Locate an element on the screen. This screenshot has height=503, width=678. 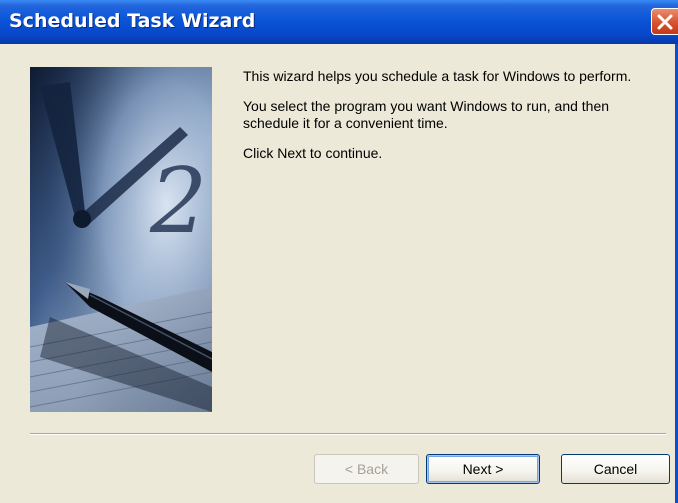
svg-text: 2 is located at coordinates (178, 201).